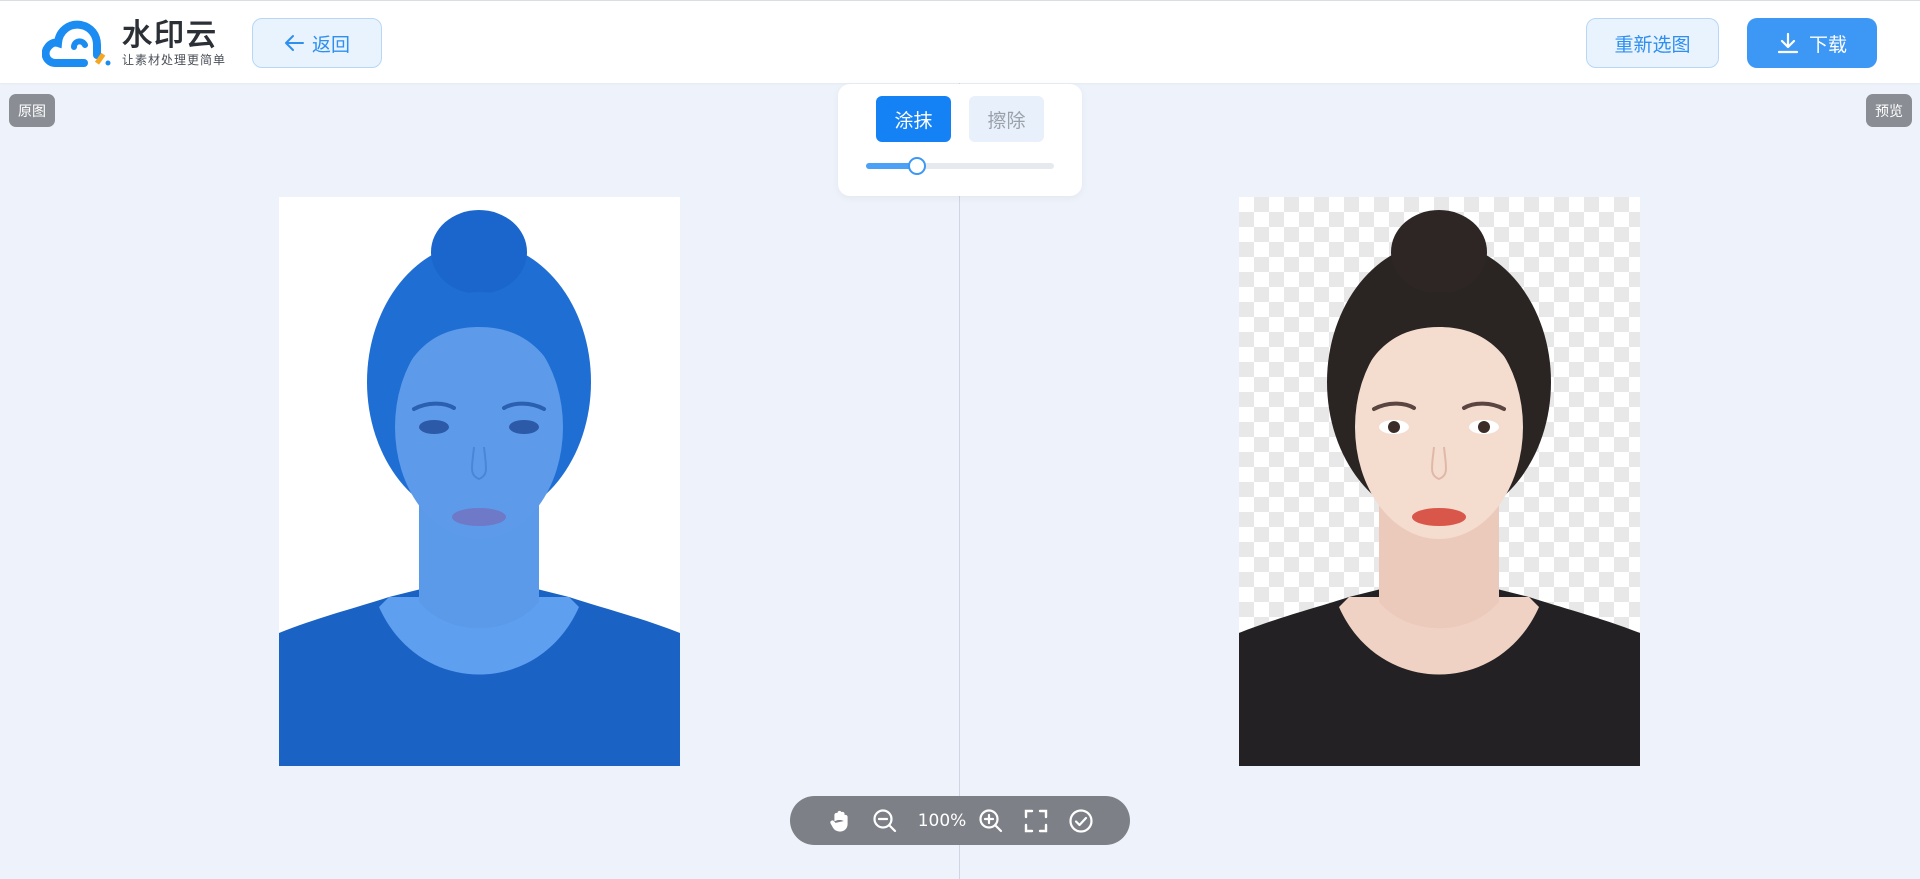  What do you see at coordinates (959, 481) in the screenshot?
I see `compare-divider` at bounding box center [959, 481].